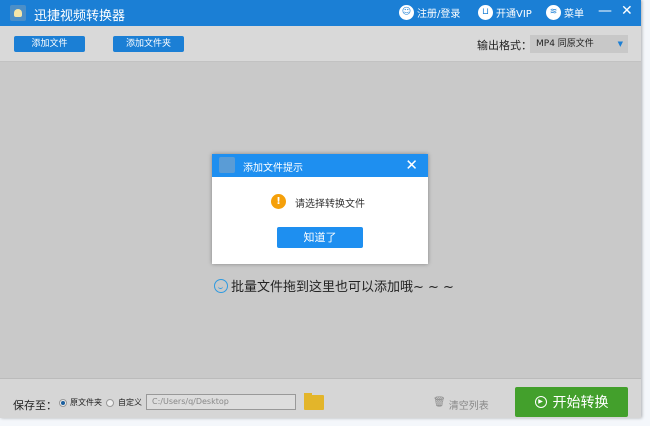  I want to click on drop-hint-text: 批量文件拖到这里也可以添加哦~ ~ ~, so click(342, 287).